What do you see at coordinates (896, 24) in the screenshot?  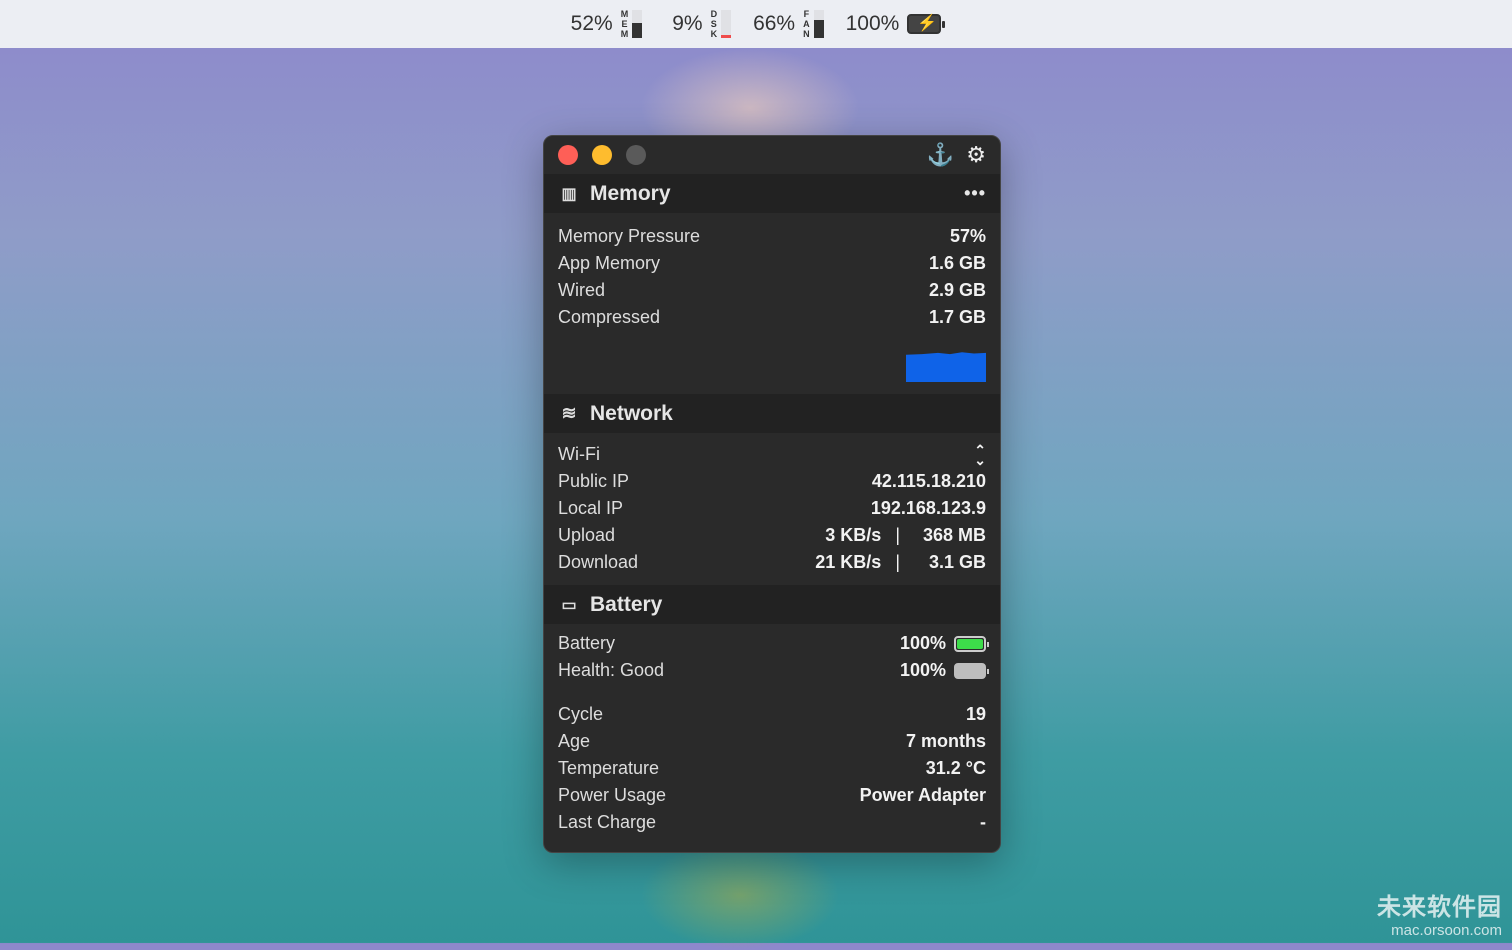 I see `battery-status: 100% ⚡` at bounding box center [896, 24].